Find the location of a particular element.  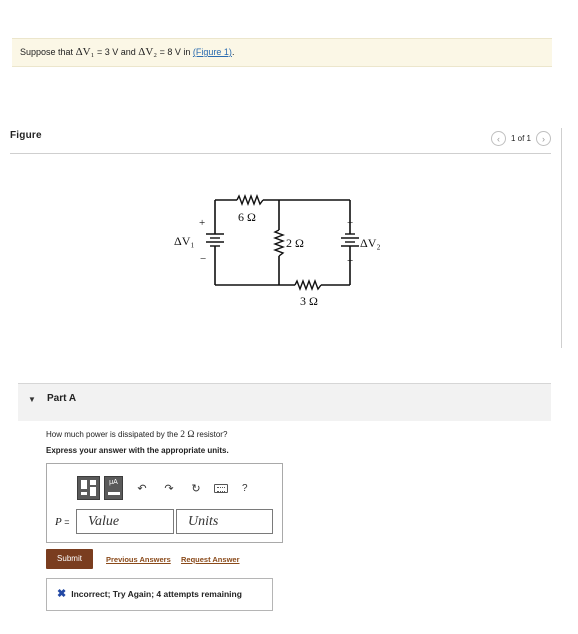

left-minus: − is located at coordinates (203, 259).